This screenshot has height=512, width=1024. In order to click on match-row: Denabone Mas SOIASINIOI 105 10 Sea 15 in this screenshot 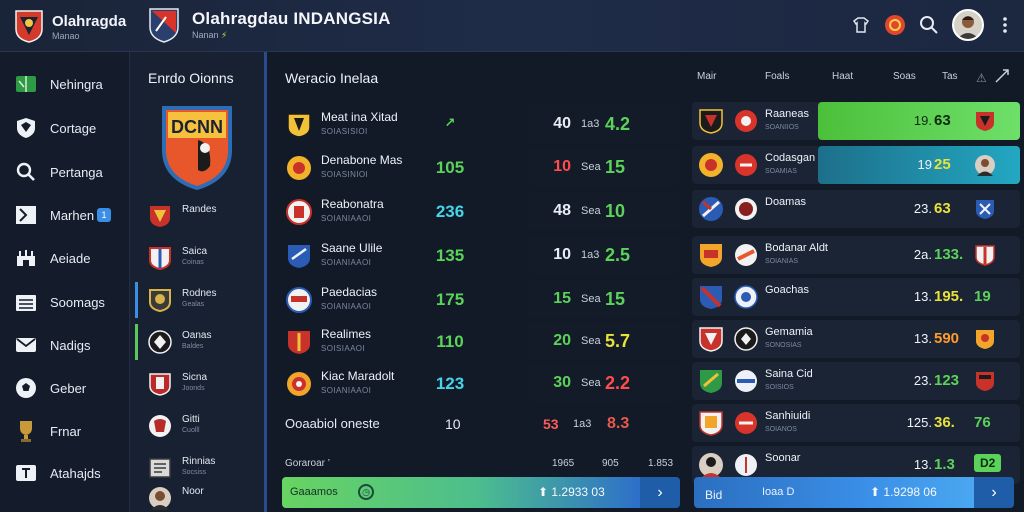, I will do `click(480, 167)`.